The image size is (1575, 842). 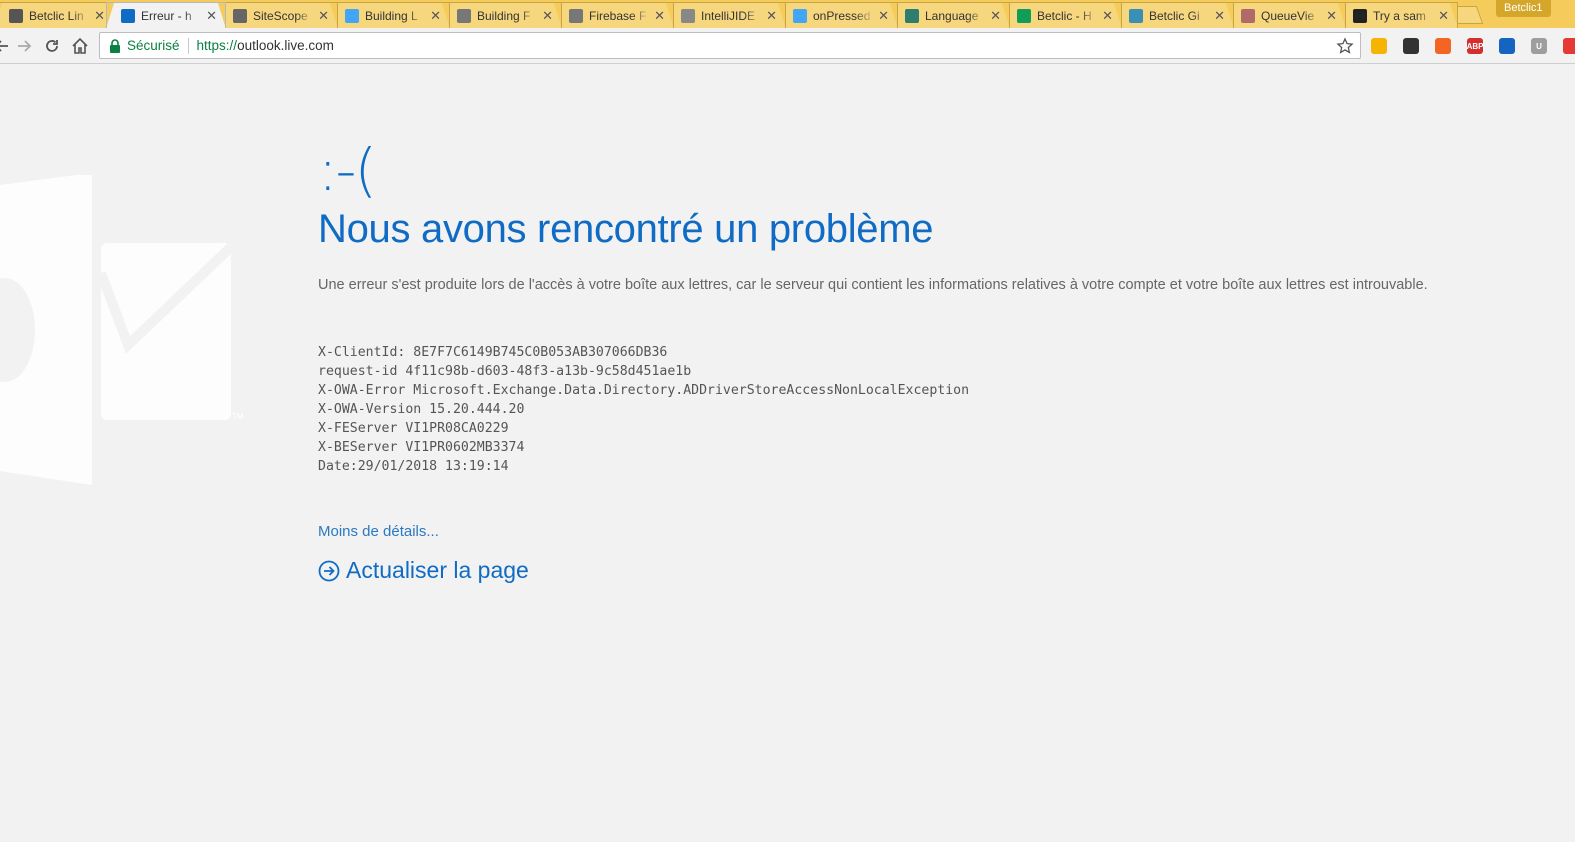 I want to click on tab-title: IntelliJIDE, so click(x=728, y=15).